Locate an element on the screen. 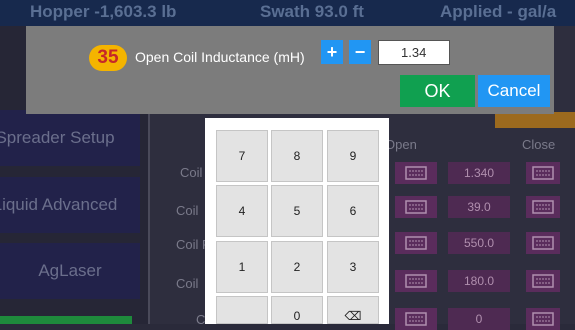 The width and height of the screenshot is (575, 330). key-7: 7 is located at coordinates (242, 156).